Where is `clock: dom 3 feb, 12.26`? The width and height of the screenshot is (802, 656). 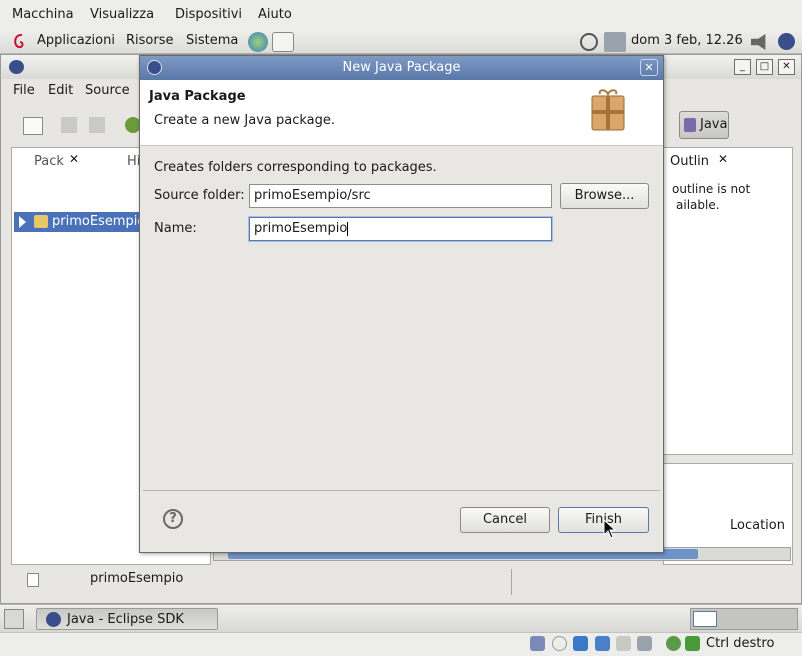 clock: dom 3 feb, 12.26 is located at coordinates (687, 40).